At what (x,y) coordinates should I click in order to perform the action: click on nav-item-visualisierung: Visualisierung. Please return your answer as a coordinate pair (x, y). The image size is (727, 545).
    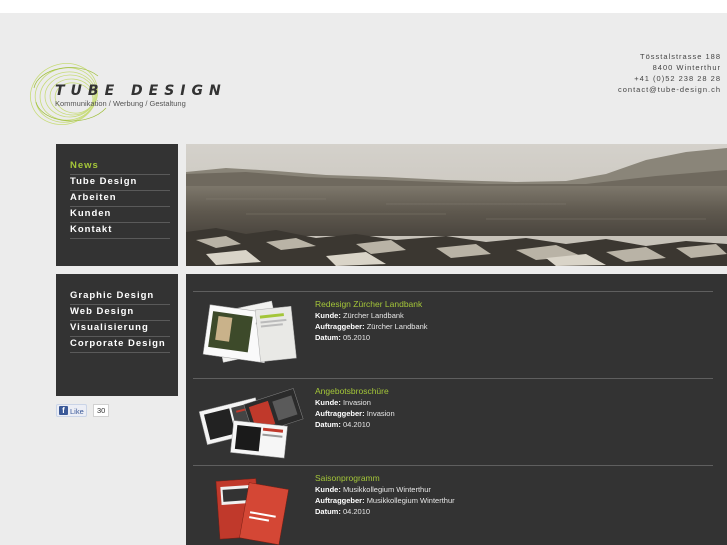
    Looking at the image, I should click on (120, 329).